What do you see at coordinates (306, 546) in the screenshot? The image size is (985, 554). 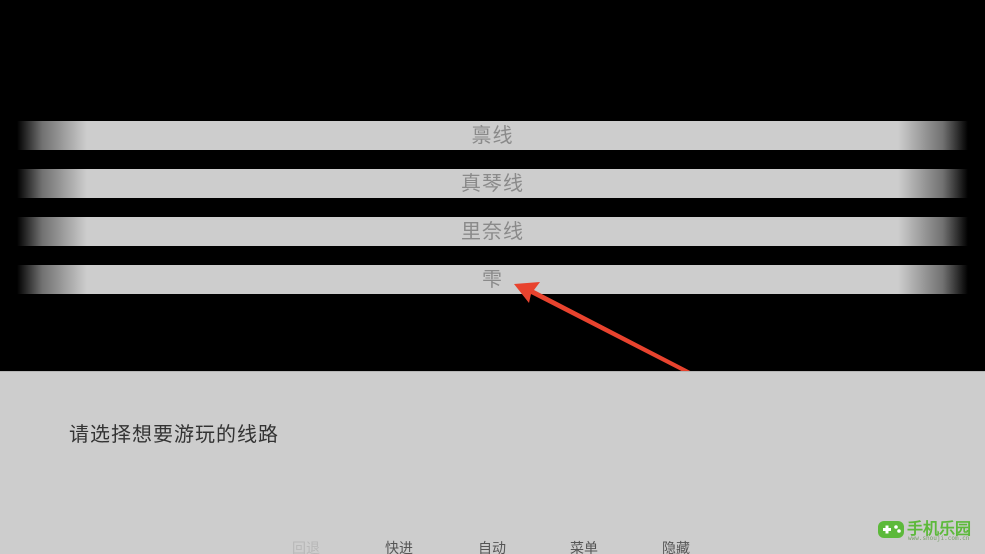 I see `back-button: 回退` at bounding box center [306, 546].